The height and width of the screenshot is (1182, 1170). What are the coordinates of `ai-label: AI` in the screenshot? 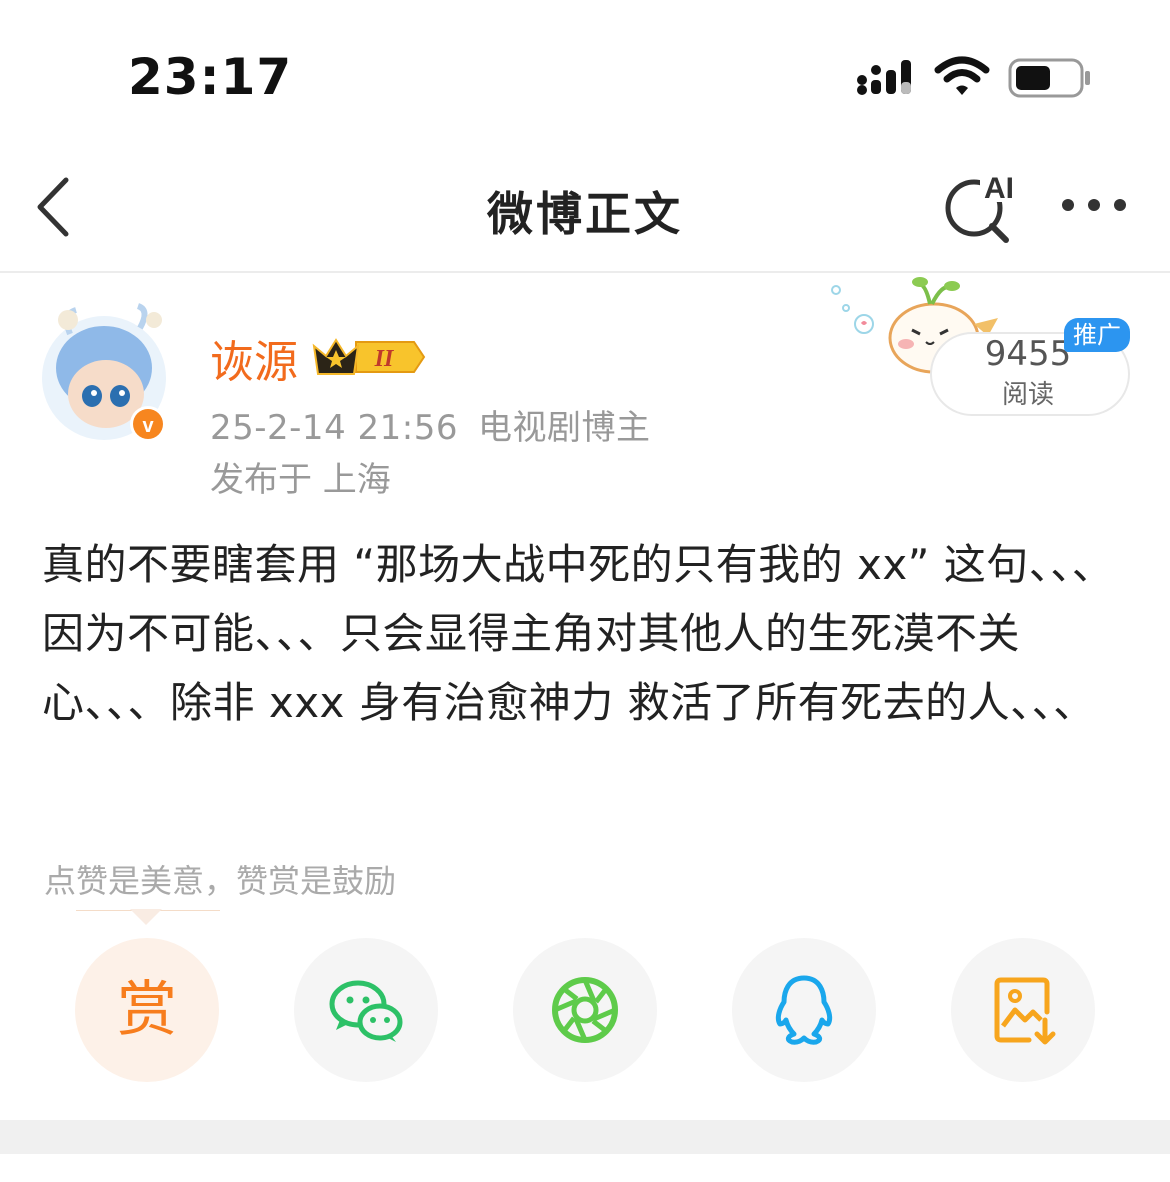 It's located at (999, 188).